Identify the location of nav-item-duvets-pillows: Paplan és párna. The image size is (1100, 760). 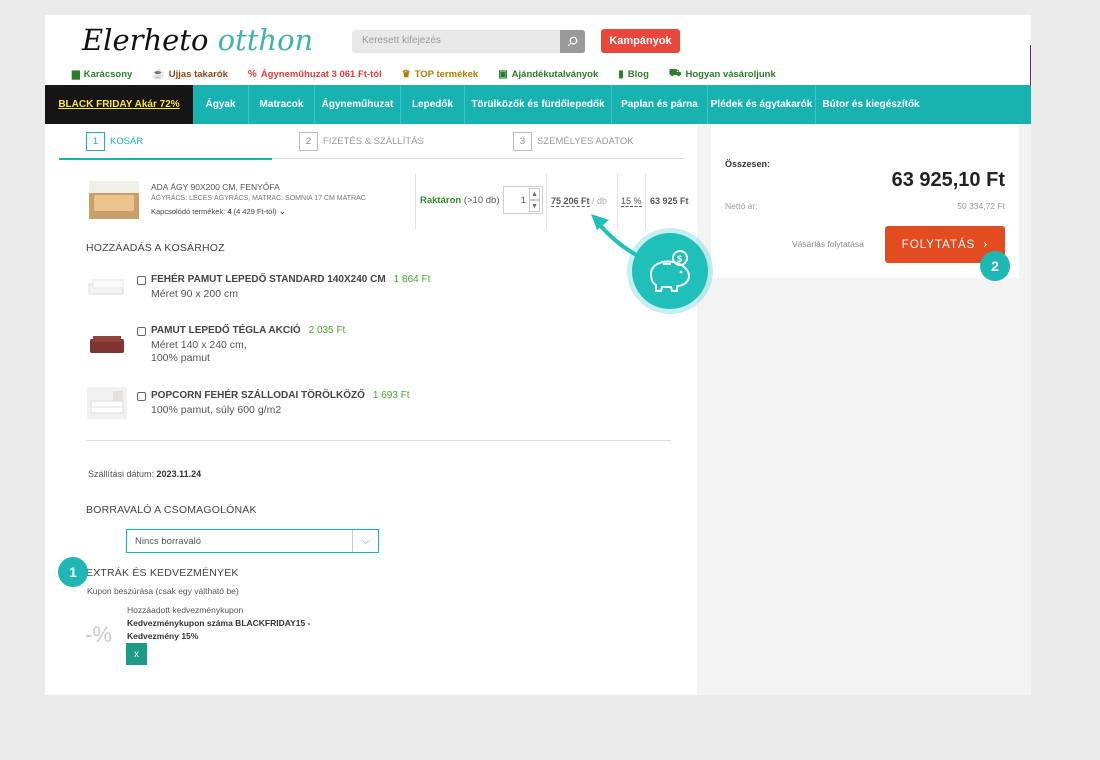
(660, 104).